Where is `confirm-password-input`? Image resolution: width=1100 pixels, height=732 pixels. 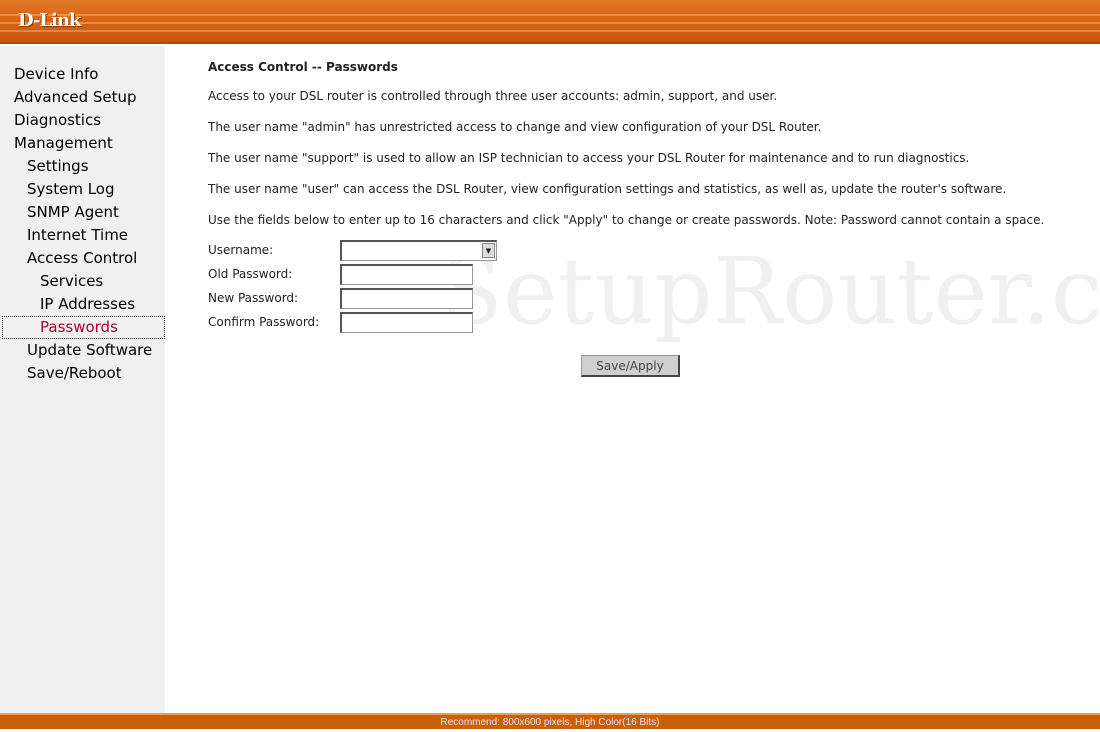 confirm-password-input is located at coordinates (406, 322).